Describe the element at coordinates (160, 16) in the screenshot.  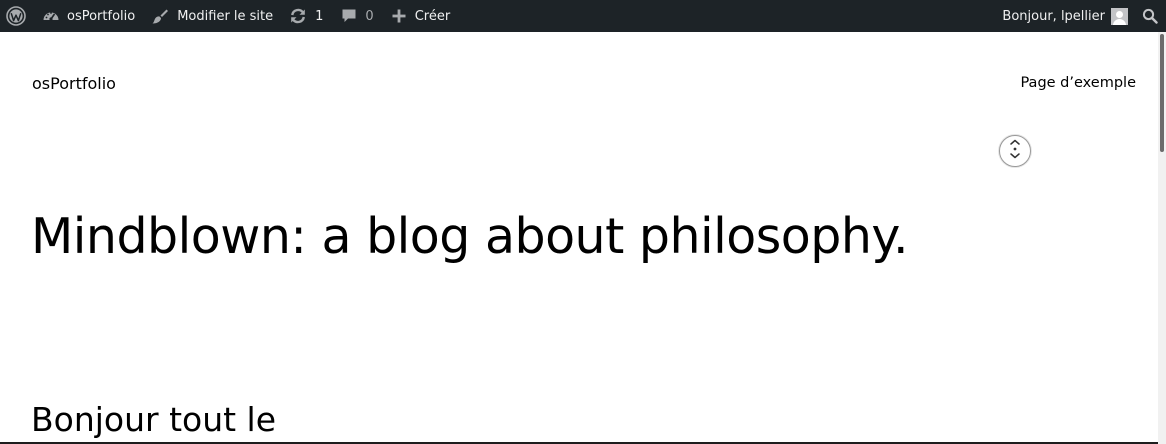
I see `brush-icon` at that location.